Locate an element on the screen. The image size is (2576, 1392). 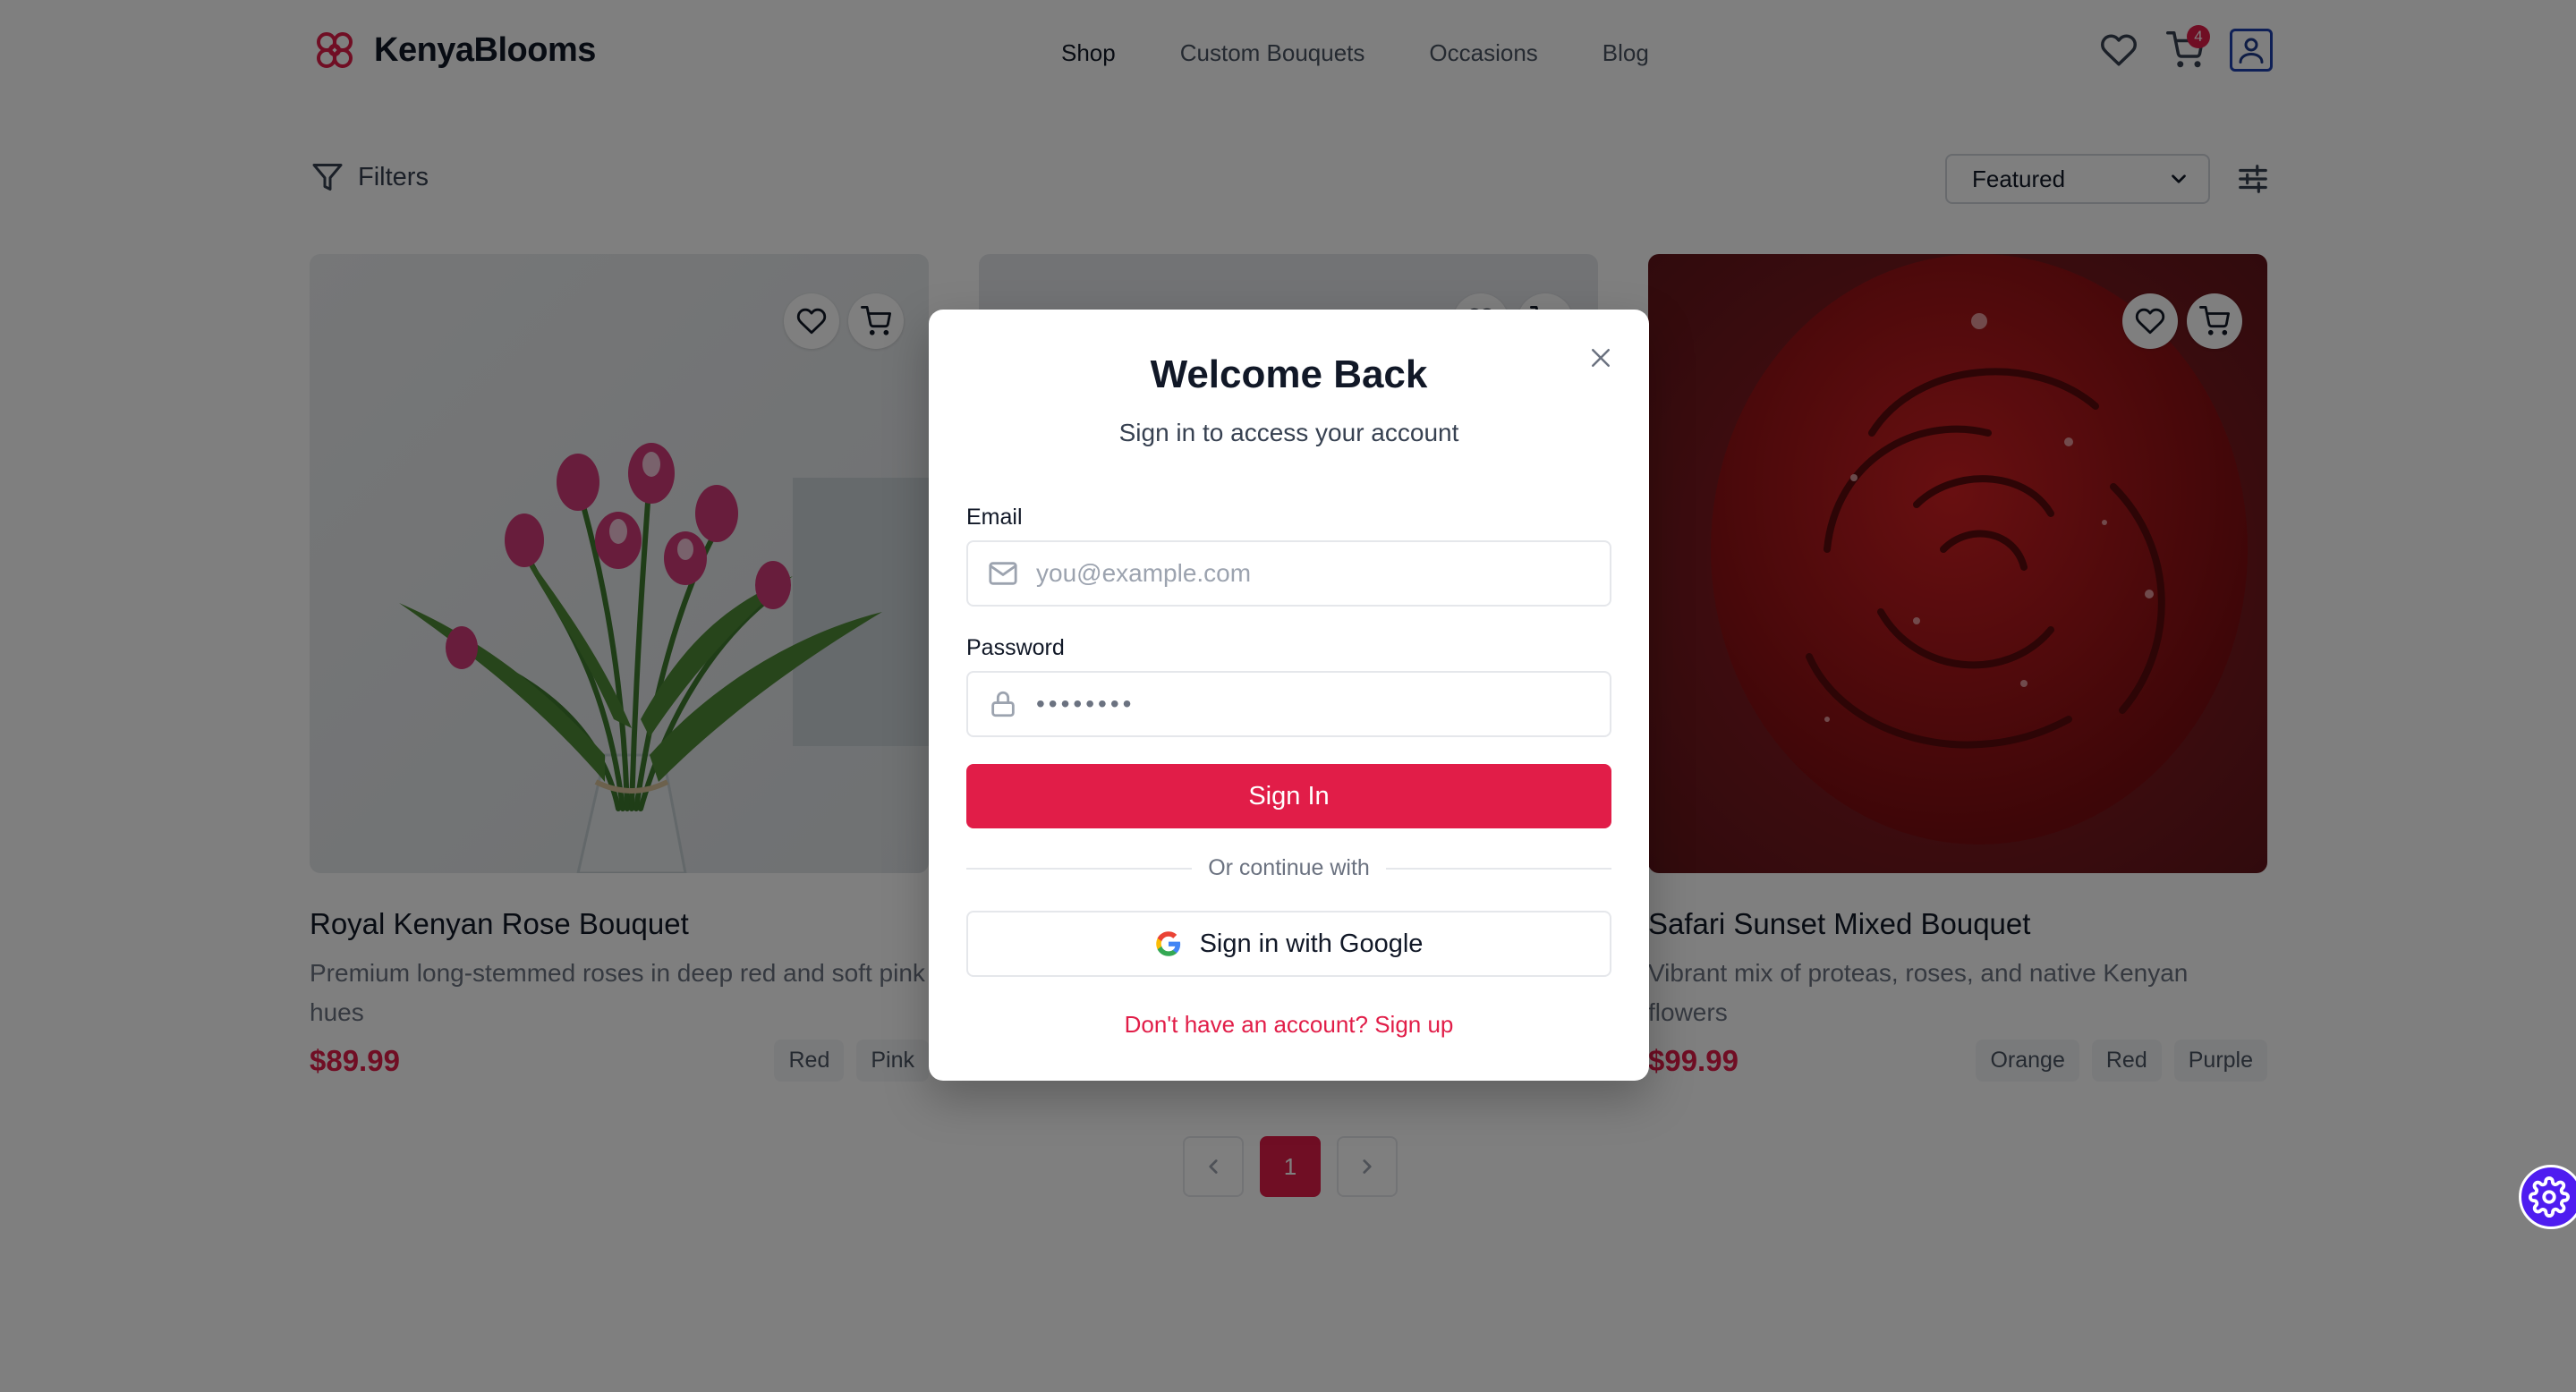
gear-icon is located at coordinates (2549, 1197).